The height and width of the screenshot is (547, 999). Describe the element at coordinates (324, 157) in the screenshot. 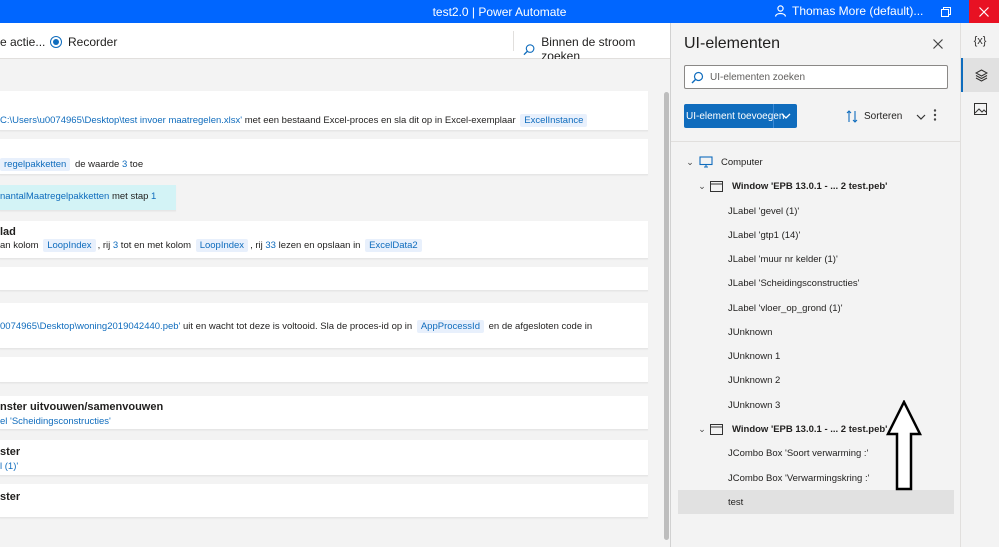

I see `action-card-set-variable: regelpakketten de waarde 3 toe` at that location.